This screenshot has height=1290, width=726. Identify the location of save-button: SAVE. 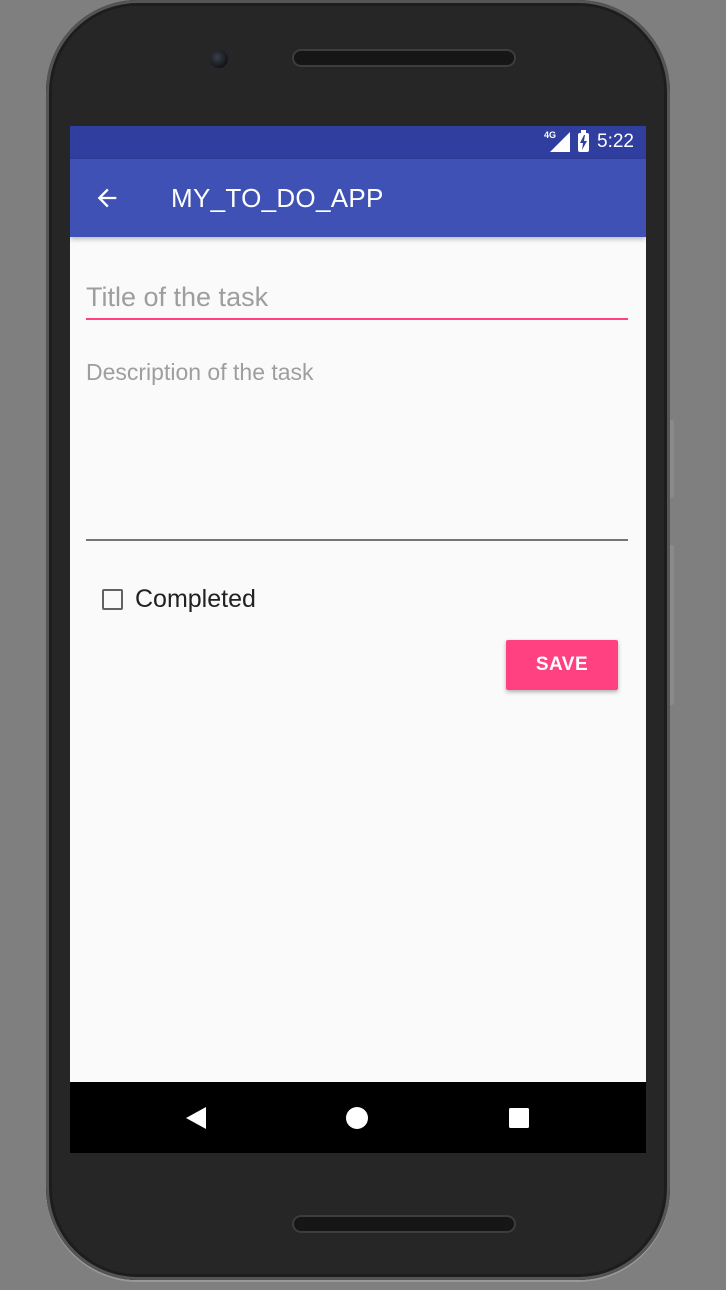
(562, 665).